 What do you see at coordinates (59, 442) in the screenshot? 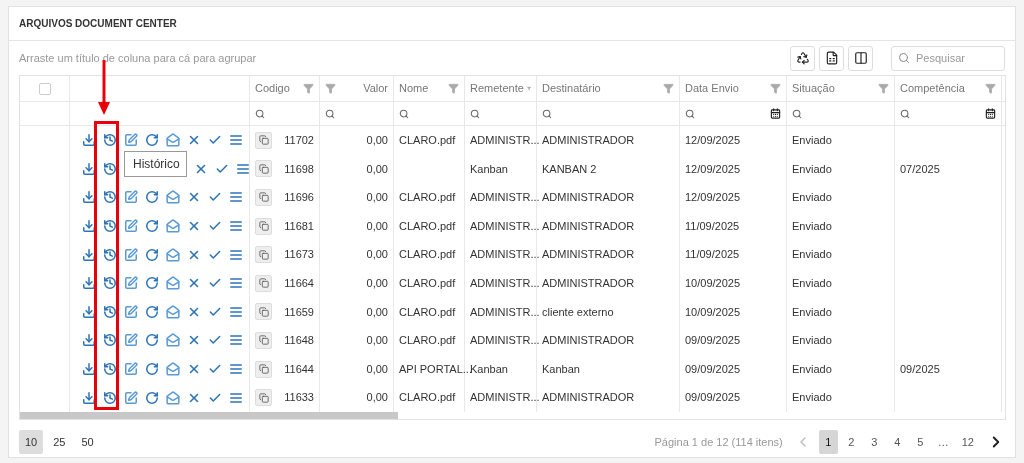
I see `page-size-option: 25` at bounding box center [59, 442].